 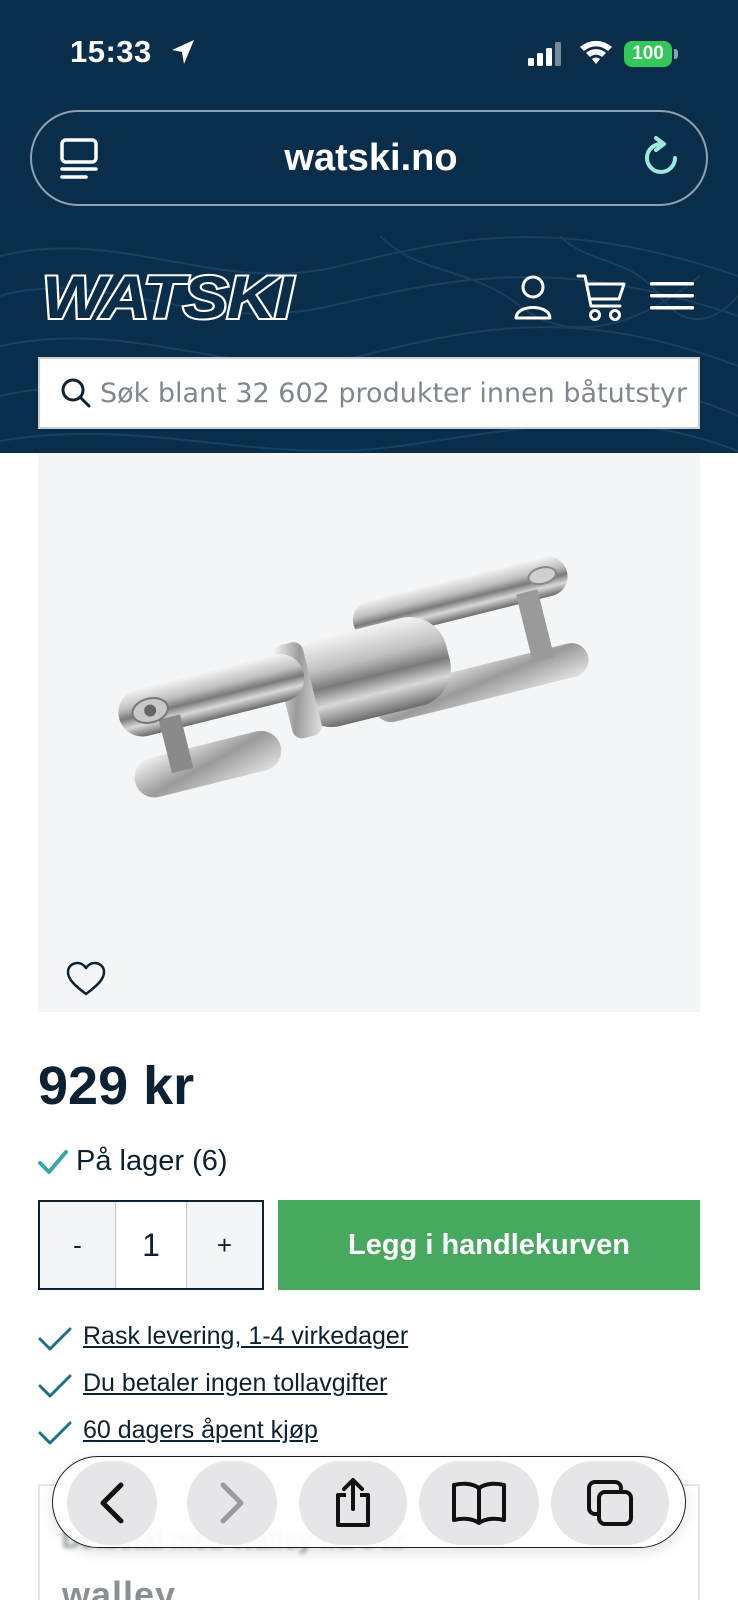 What do you see at coordinates (235, 1383) in the screenshot?
I see `usp-link-customs: Du betaler ingen tollavgifter` at bounding box center [235, 1383].